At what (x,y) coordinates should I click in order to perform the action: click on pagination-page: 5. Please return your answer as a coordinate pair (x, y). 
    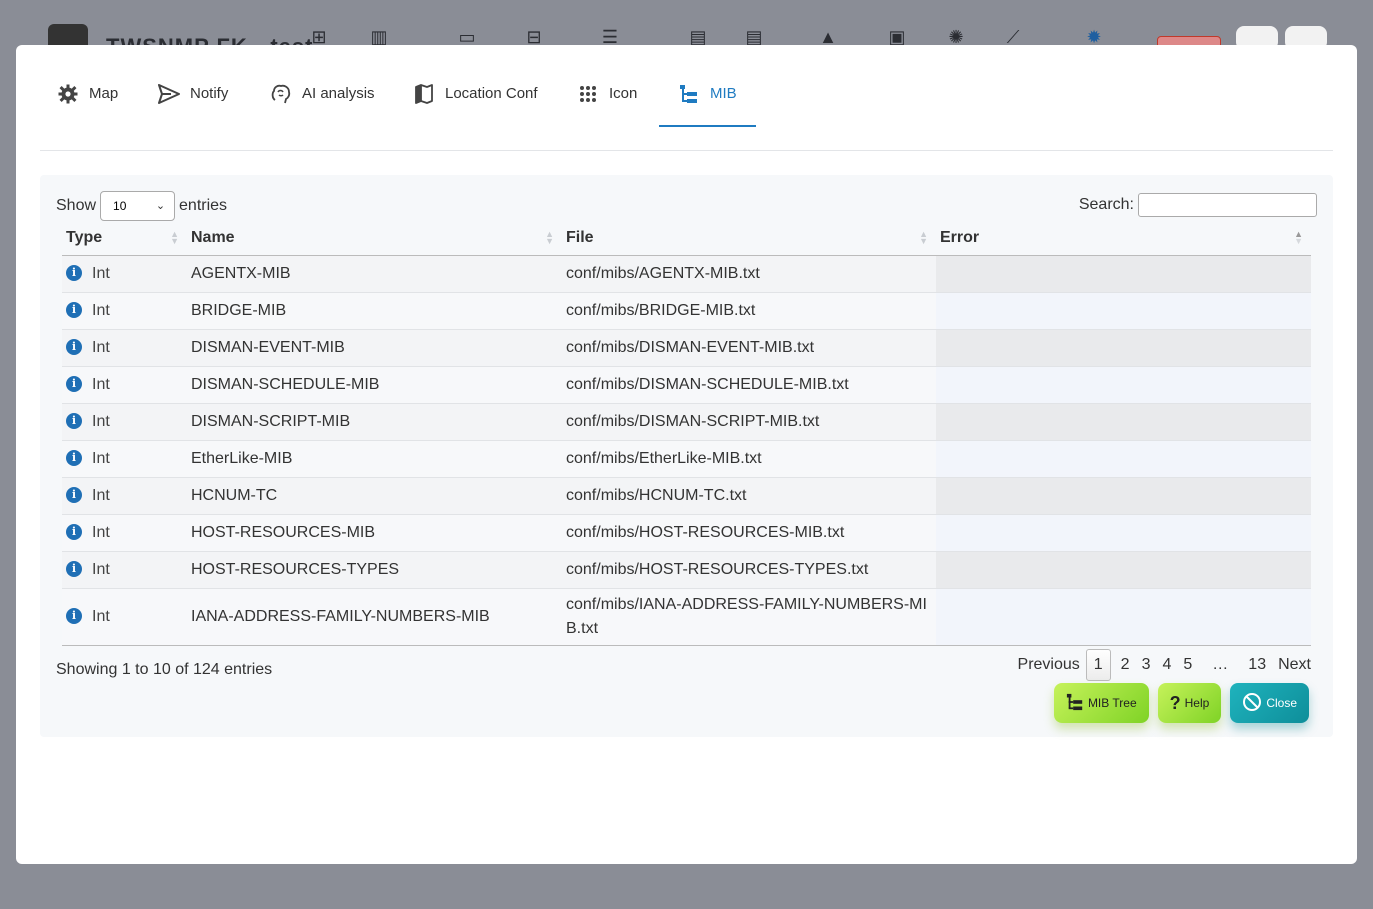
    Looking at the image, I should click on (1187, 665).